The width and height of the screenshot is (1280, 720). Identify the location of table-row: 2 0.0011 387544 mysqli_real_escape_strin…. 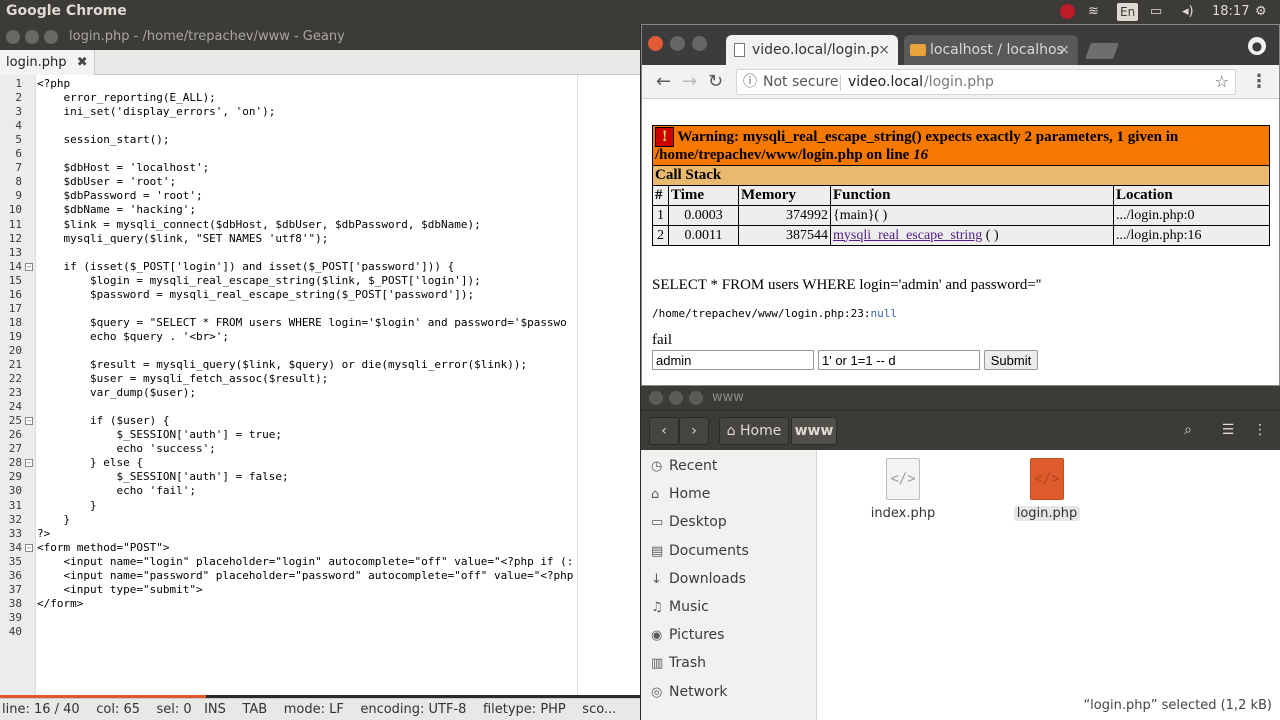
(961, 235).